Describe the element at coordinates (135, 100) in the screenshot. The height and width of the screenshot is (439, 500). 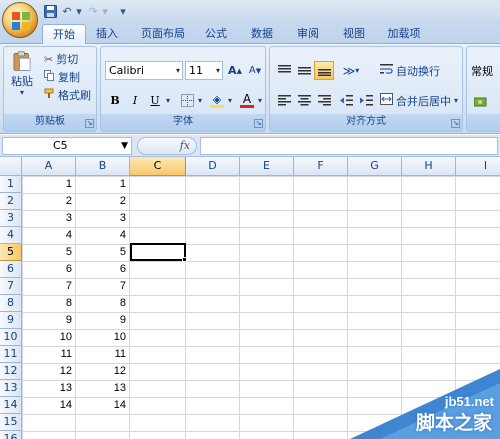
I see `italic-button: I` at that location.